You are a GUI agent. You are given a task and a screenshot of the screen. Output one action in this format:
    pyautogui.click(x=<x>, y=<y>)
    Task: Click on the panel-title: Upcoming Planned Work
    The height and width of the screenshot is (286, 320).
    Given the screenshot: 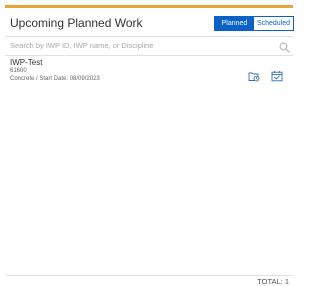 What is the action you would take?
    pyautogui.click(x=76, y=23)
    